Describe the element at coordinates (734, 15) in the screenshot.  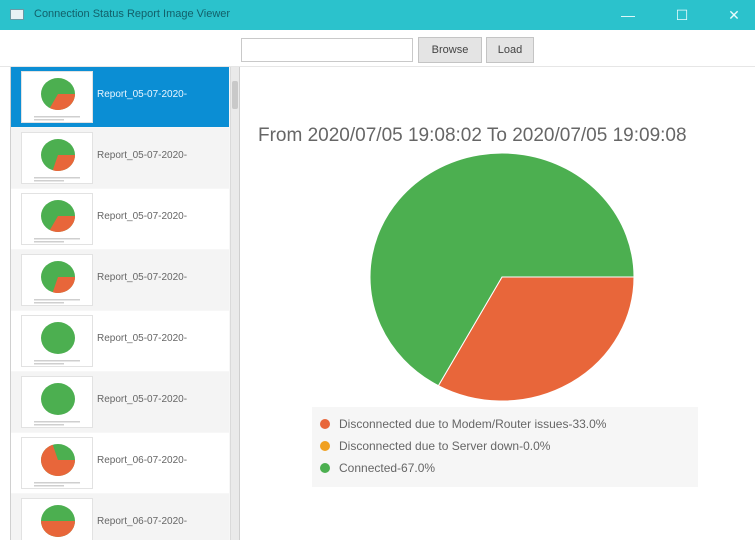
I see `close-button: ✕` at that location.